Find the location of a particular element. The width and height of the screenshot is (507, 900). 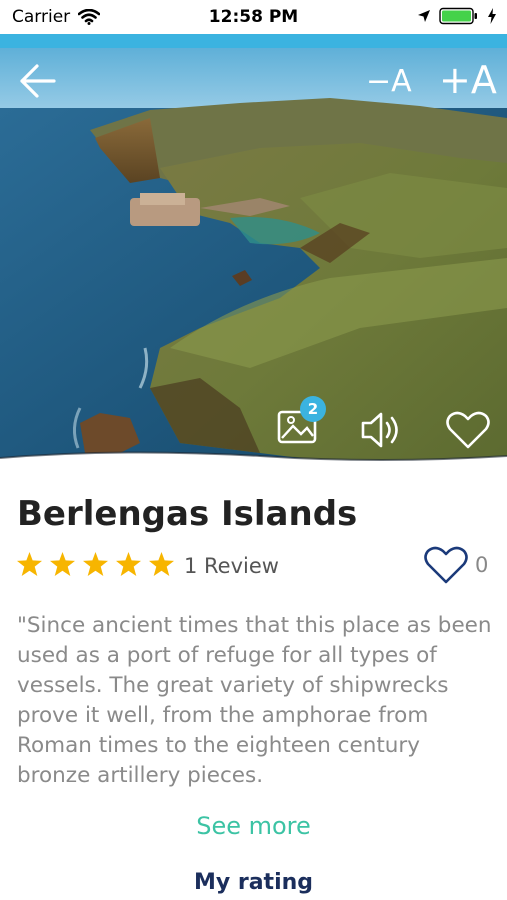

heart-outline-icon is located at coordinates (446, 565).